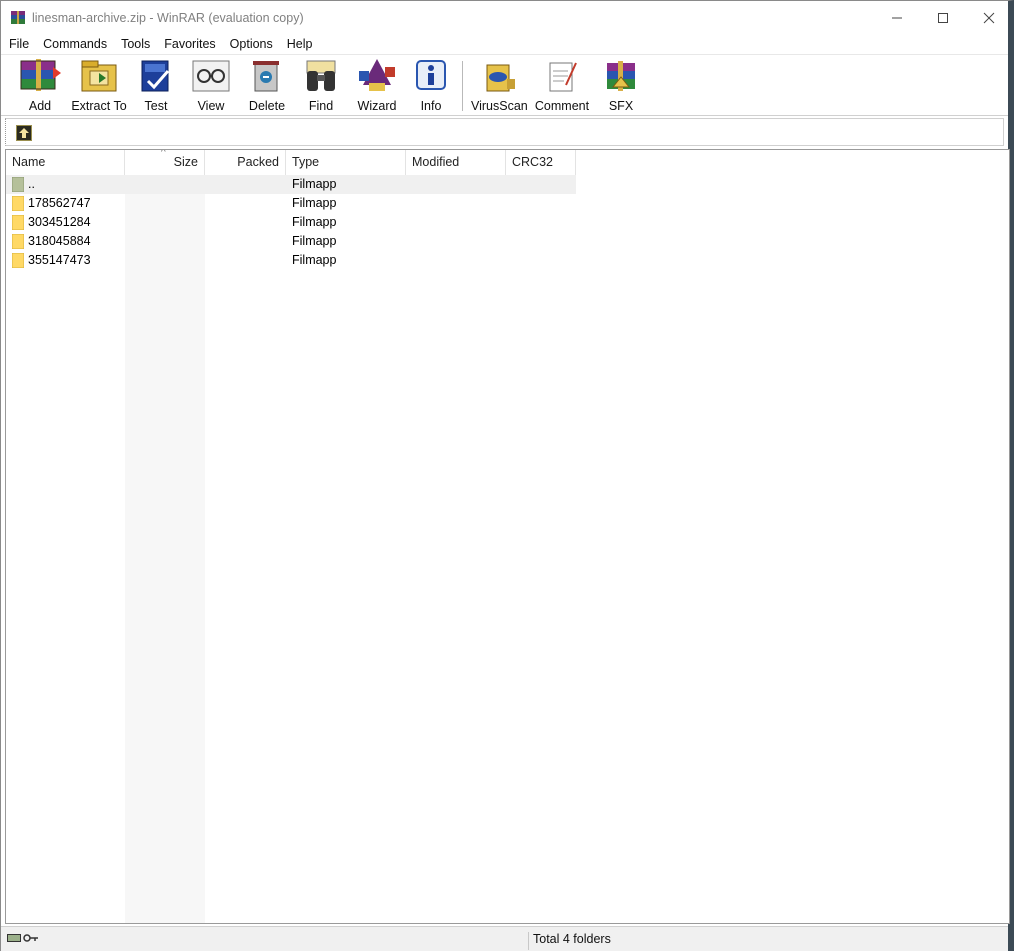 Image resolution: width=1014 pixels, height=951 pixels. I want to click on comment-button: Comment, so click(562, 86).